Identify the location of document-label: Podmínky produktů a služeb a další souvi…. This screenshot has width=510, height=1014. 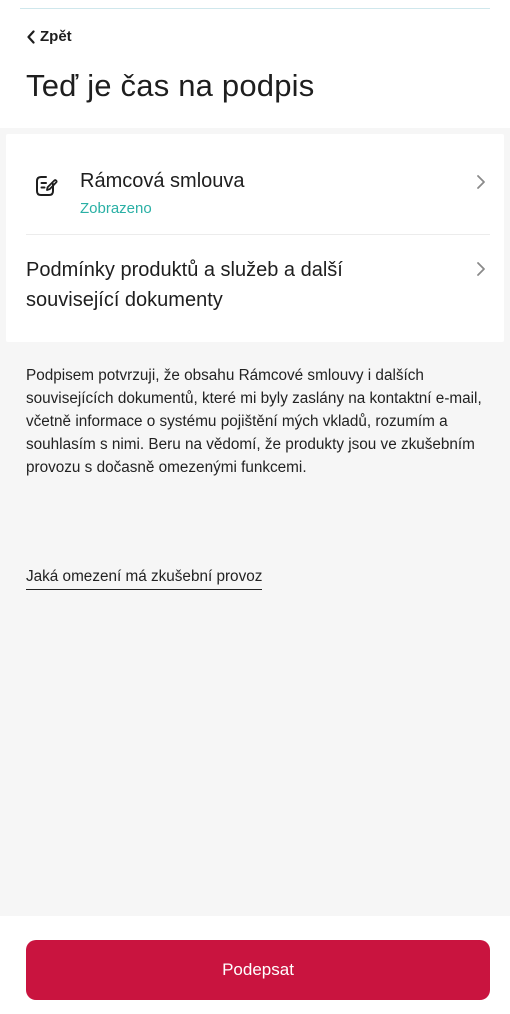
(184, 285).